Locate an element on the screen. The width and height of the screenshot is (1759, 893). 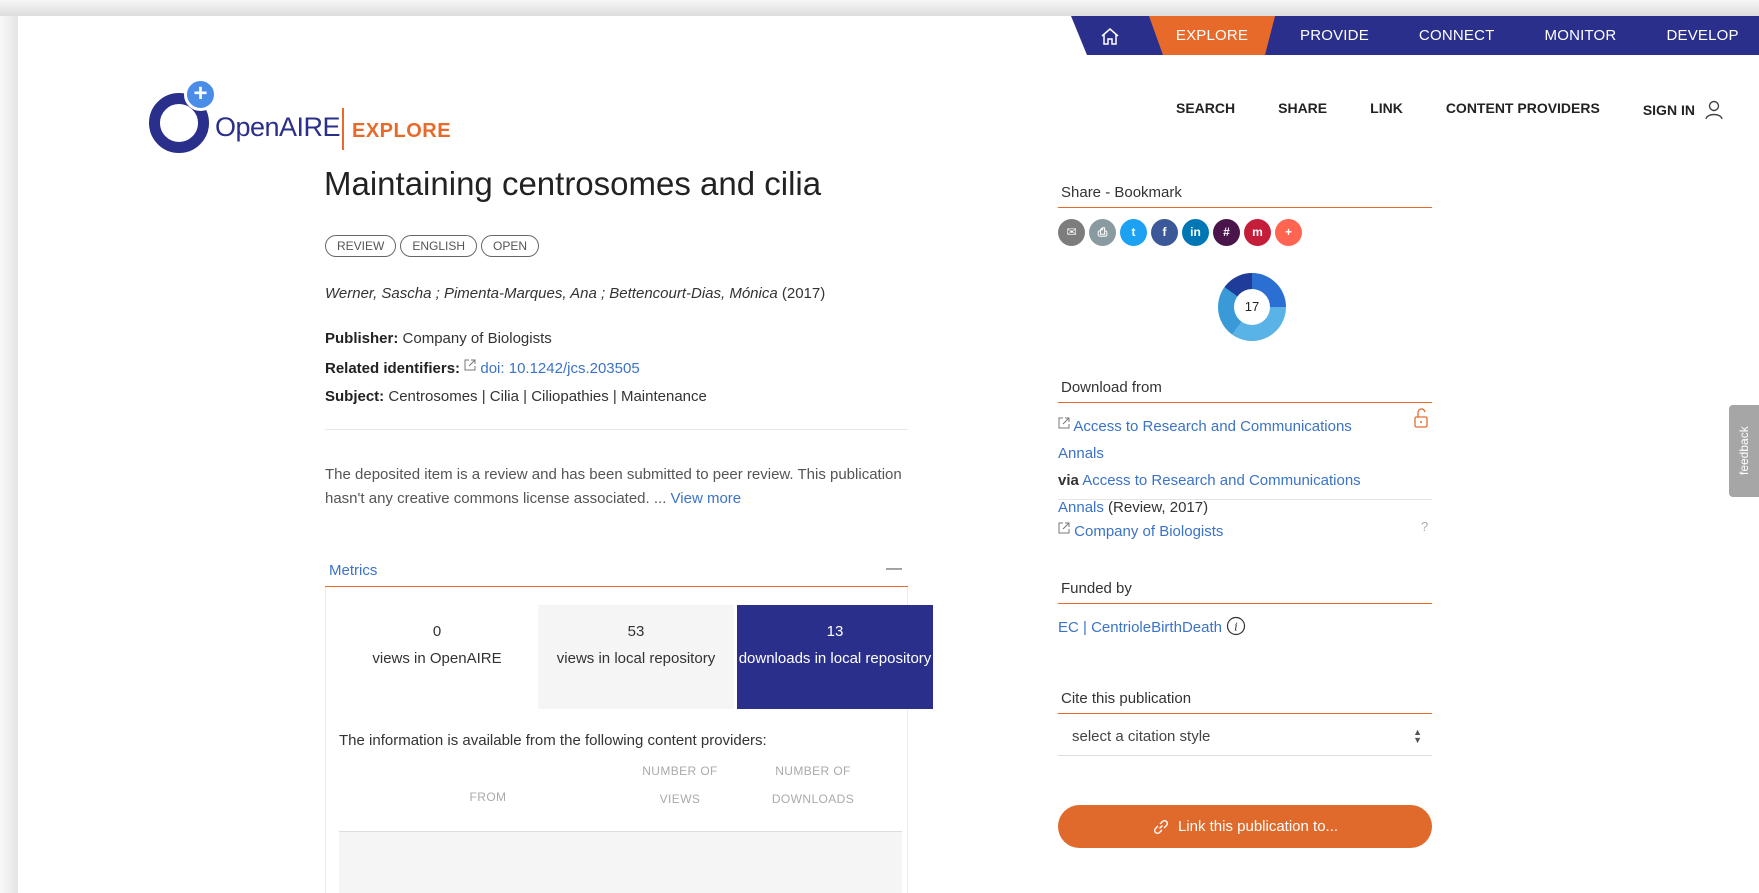
logo-text-openaire: OpenAIRE is located at coordinates (278, 127).